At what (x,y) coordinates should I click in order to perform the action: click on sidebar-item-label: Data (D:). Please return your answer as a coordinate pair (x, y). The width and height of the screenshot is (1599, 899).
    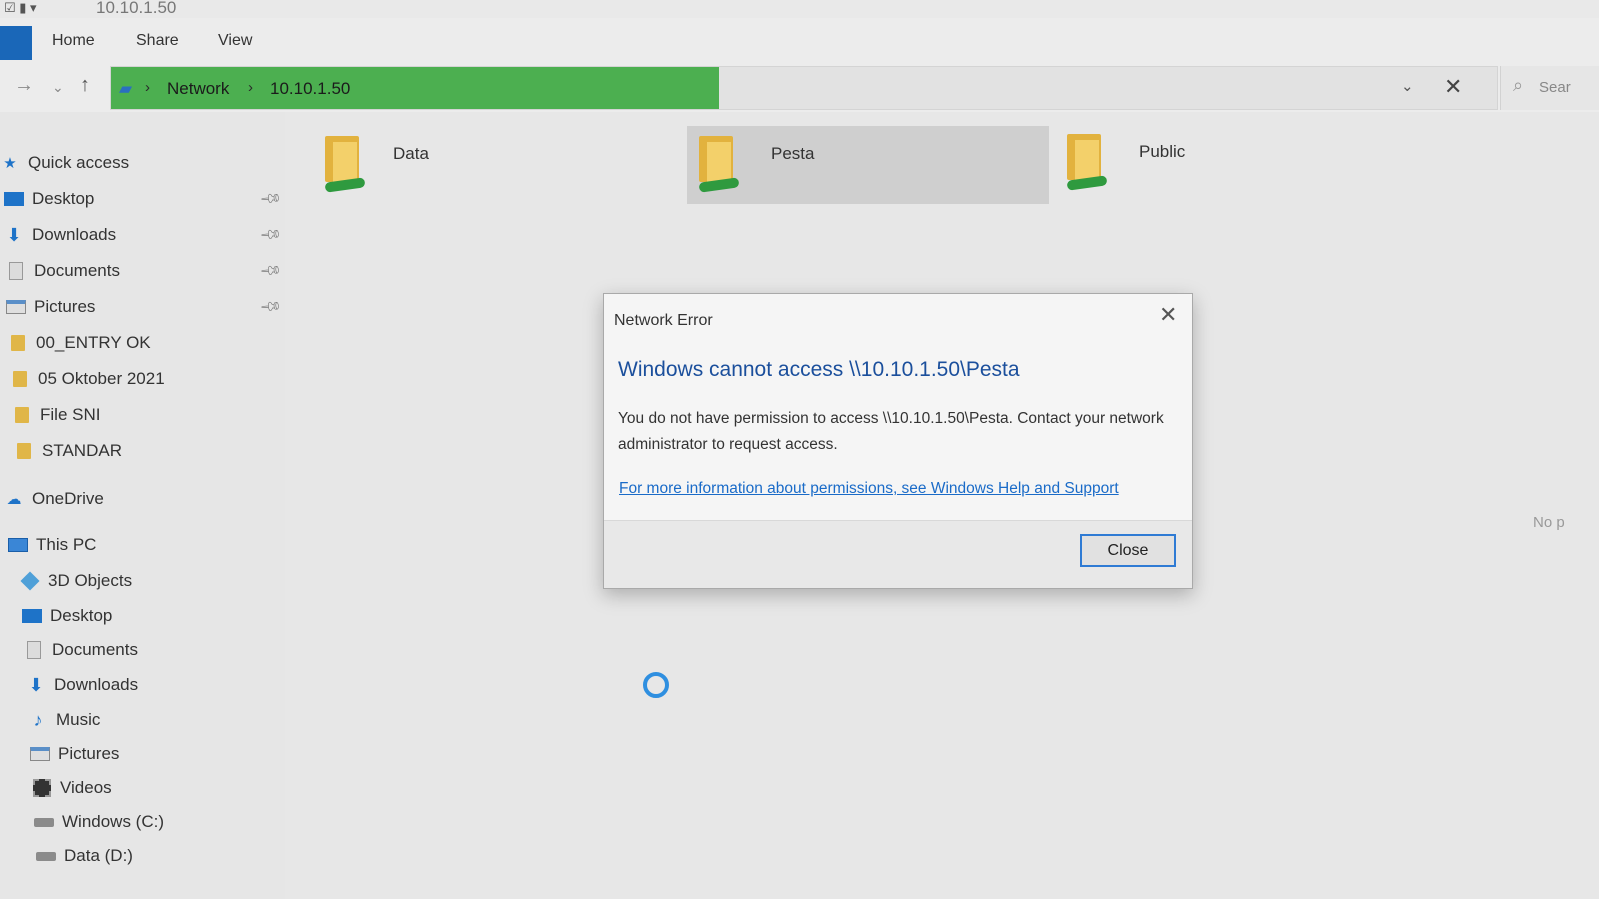
    Looking at the image, I should click on (98, 855).